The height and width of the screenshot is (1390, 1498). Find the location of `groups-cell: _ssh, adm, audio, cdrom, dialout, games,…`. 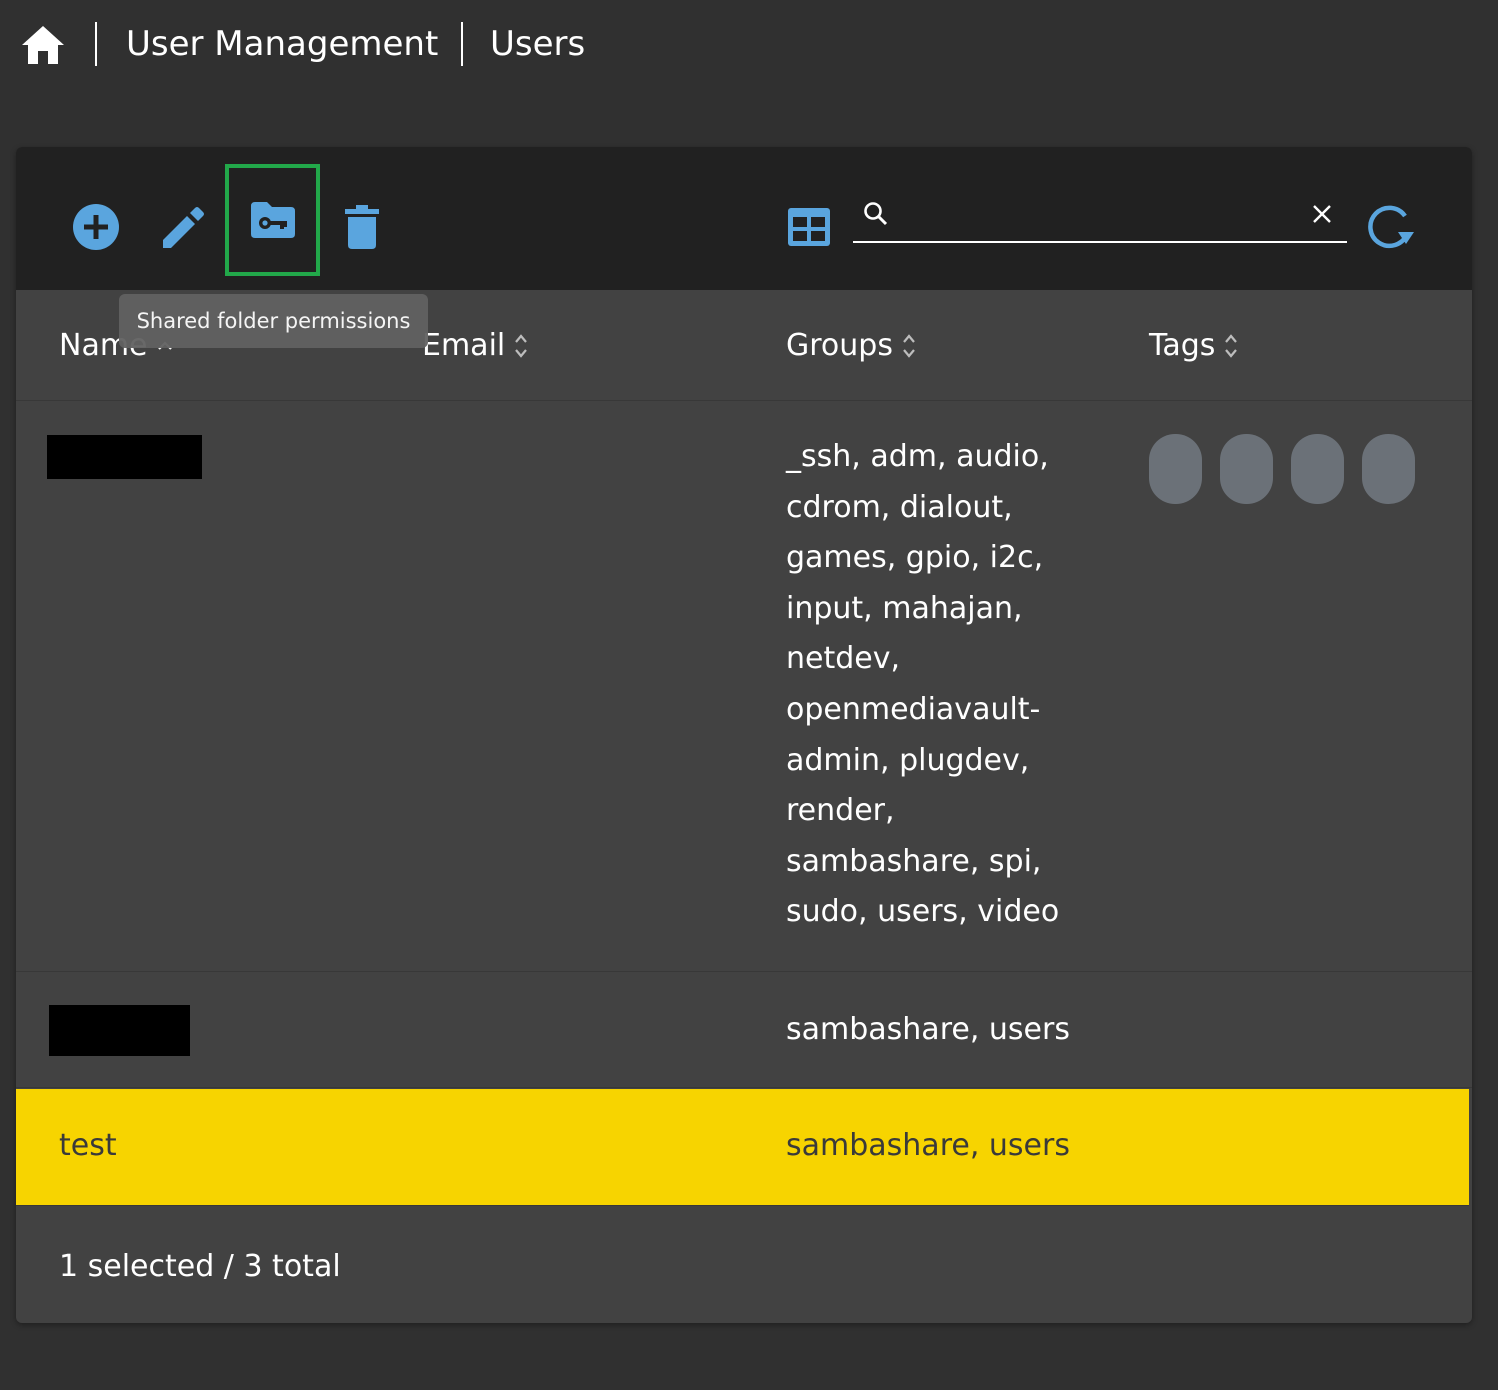

groups-cell: _ssh, adm, audio, cdrom, dialout, games,… is located at coordinates (923, 684).